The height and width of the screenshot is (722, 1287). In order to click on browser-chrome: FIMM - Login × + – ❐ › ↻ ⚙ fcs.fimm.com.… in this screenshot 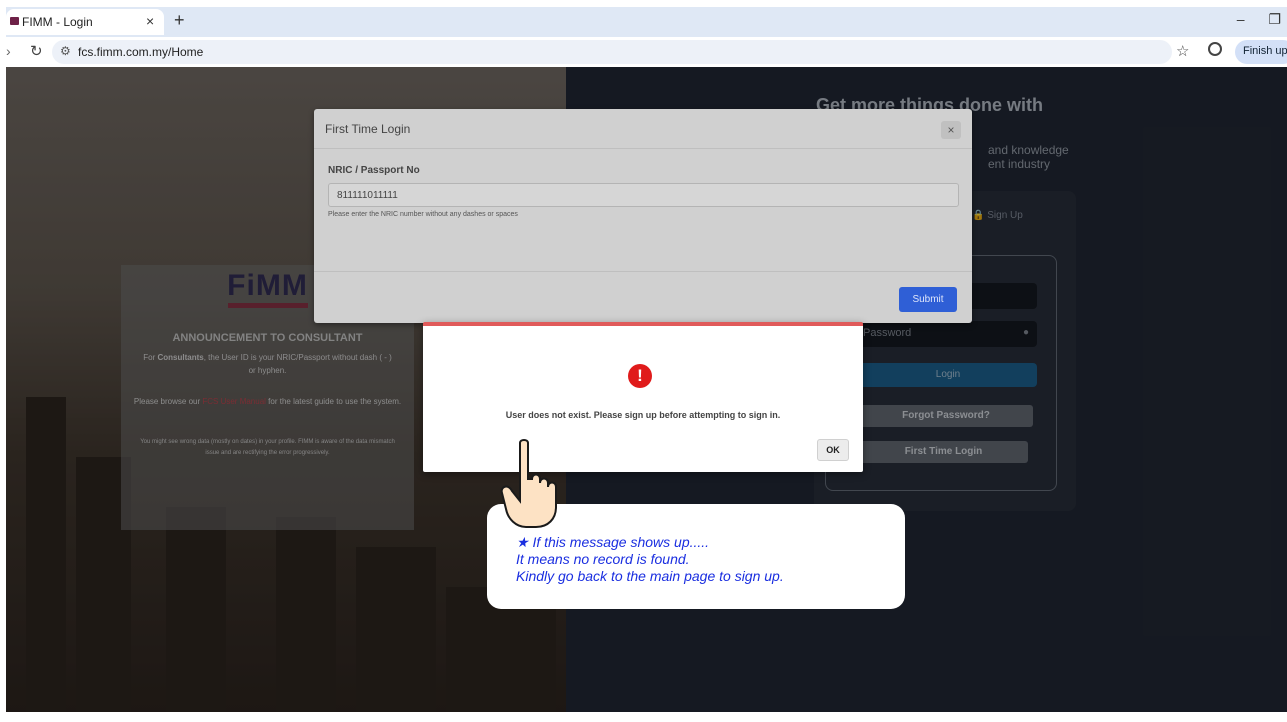, I will do `click(646, 37)`.